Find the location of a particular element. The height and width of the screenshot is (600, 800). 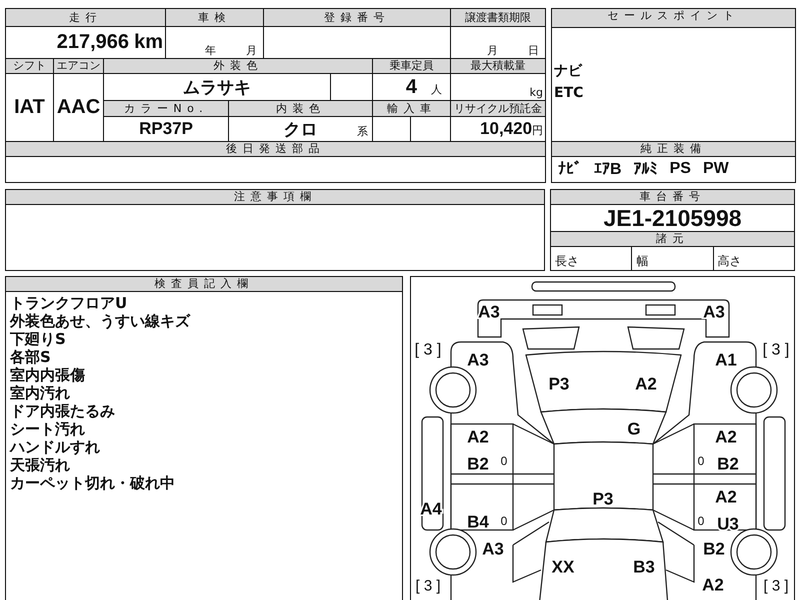

equipment-item: ｱﾙﾐ is located at coordinates (646, 169).